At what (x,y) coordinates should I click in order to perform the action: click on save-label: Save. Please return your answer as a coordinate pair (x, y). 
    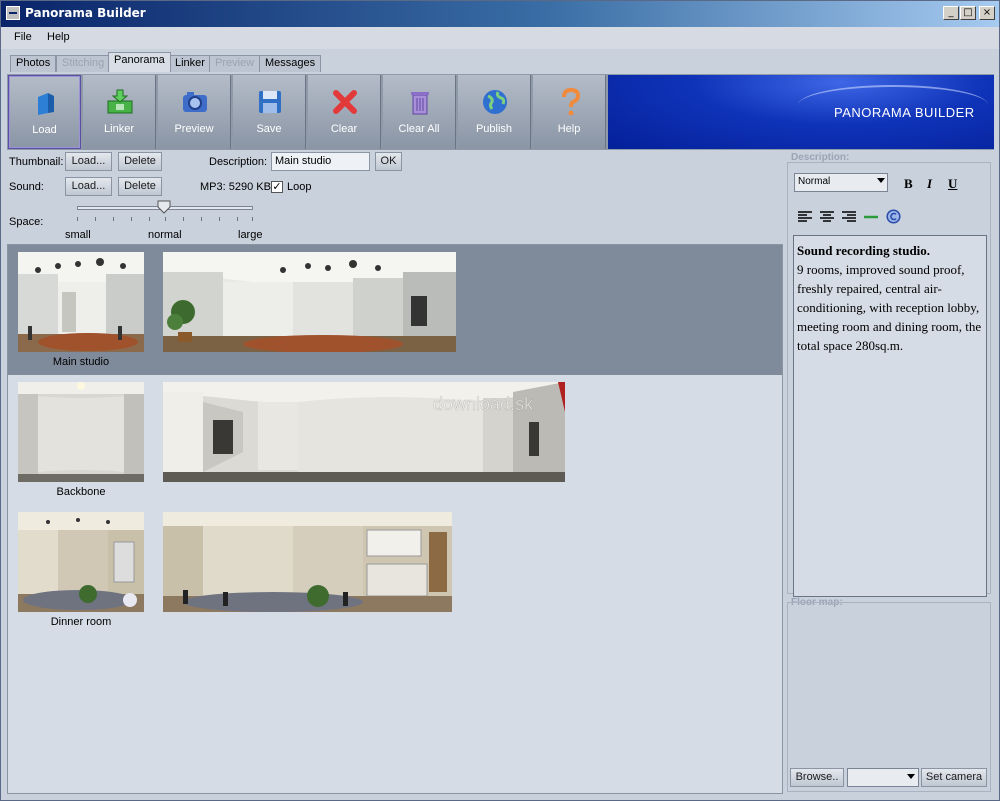
    Looking at the image, I should click on (269, 129).